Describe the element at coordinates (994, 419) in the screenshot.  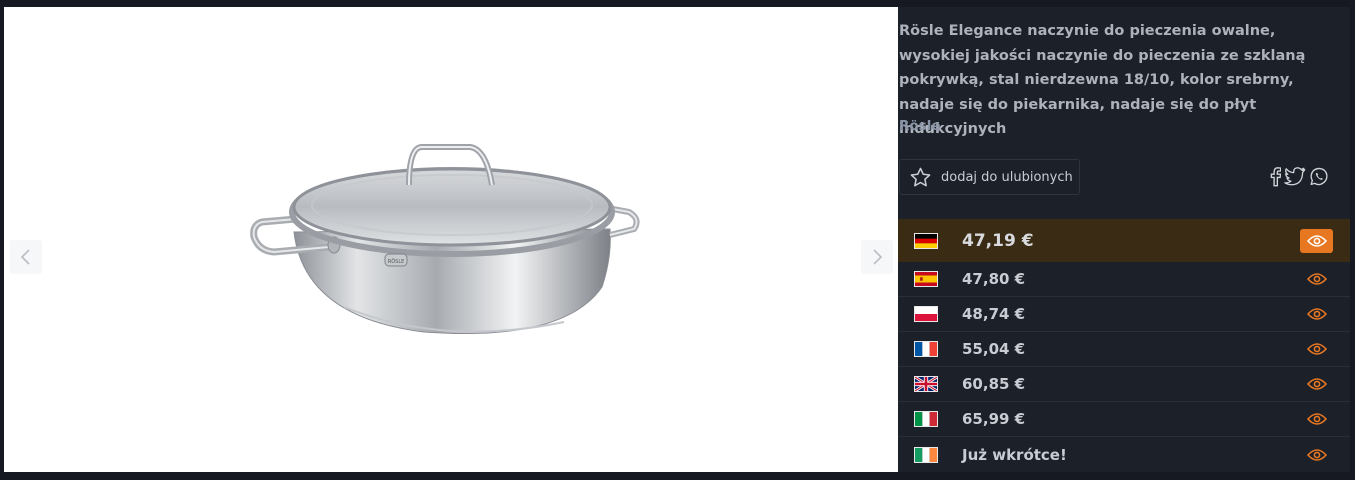
I see `offer-price: 65,99 €` at that location.